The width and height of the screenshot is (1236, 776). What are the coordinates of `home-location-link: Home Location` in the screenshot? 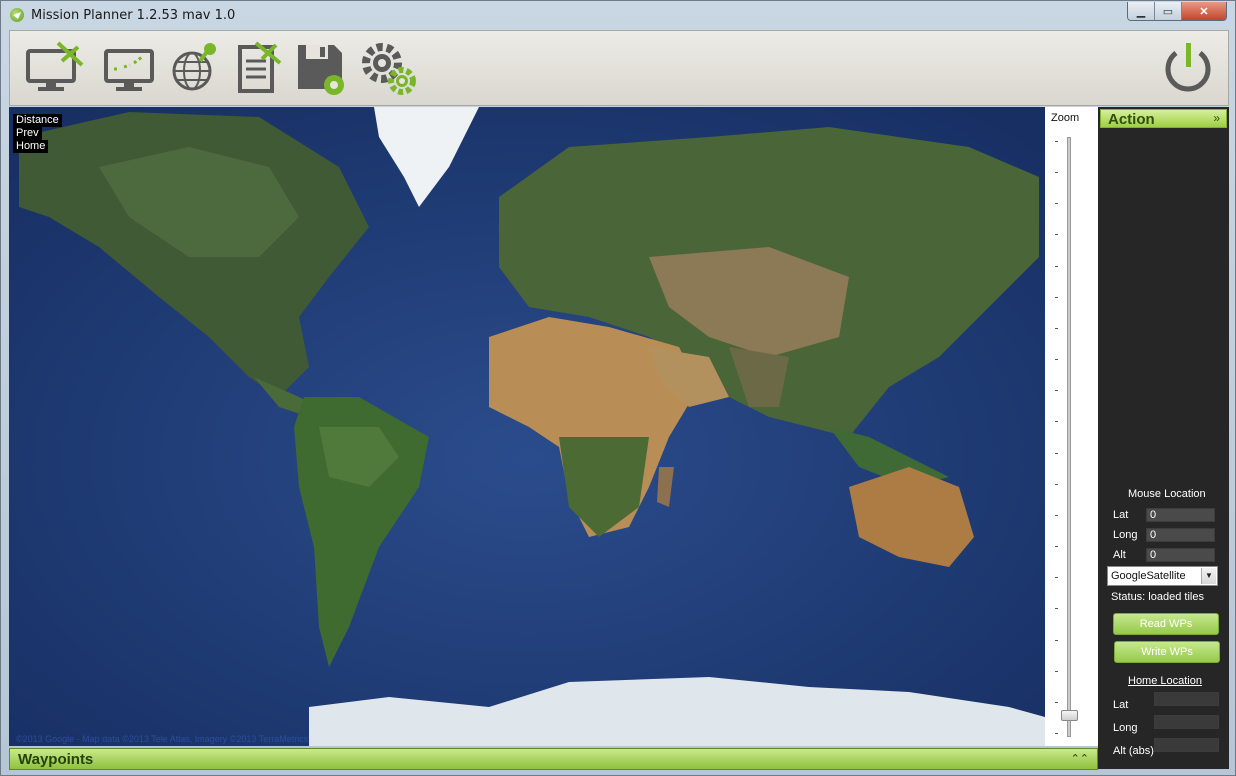 It's located at (1165, 681).